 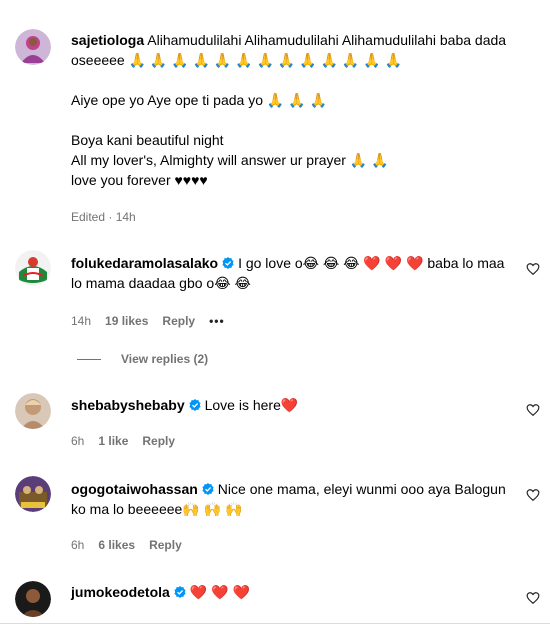 What do you see at coordinates (134, 489) in the screenshot?
I see `username: ogogotaiwohassan` at bounding box center [134, 489].